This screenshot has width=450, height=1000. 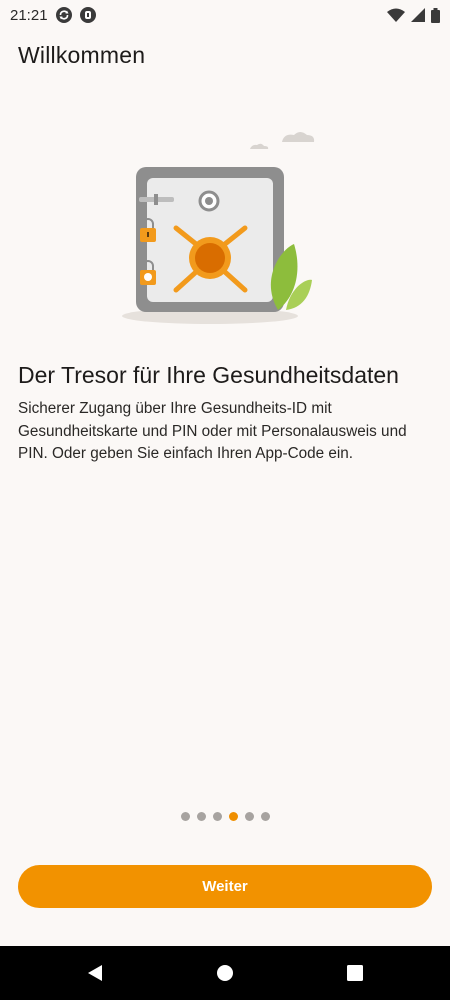 I want to click on page-dot-active, so click(x=233, y=816).